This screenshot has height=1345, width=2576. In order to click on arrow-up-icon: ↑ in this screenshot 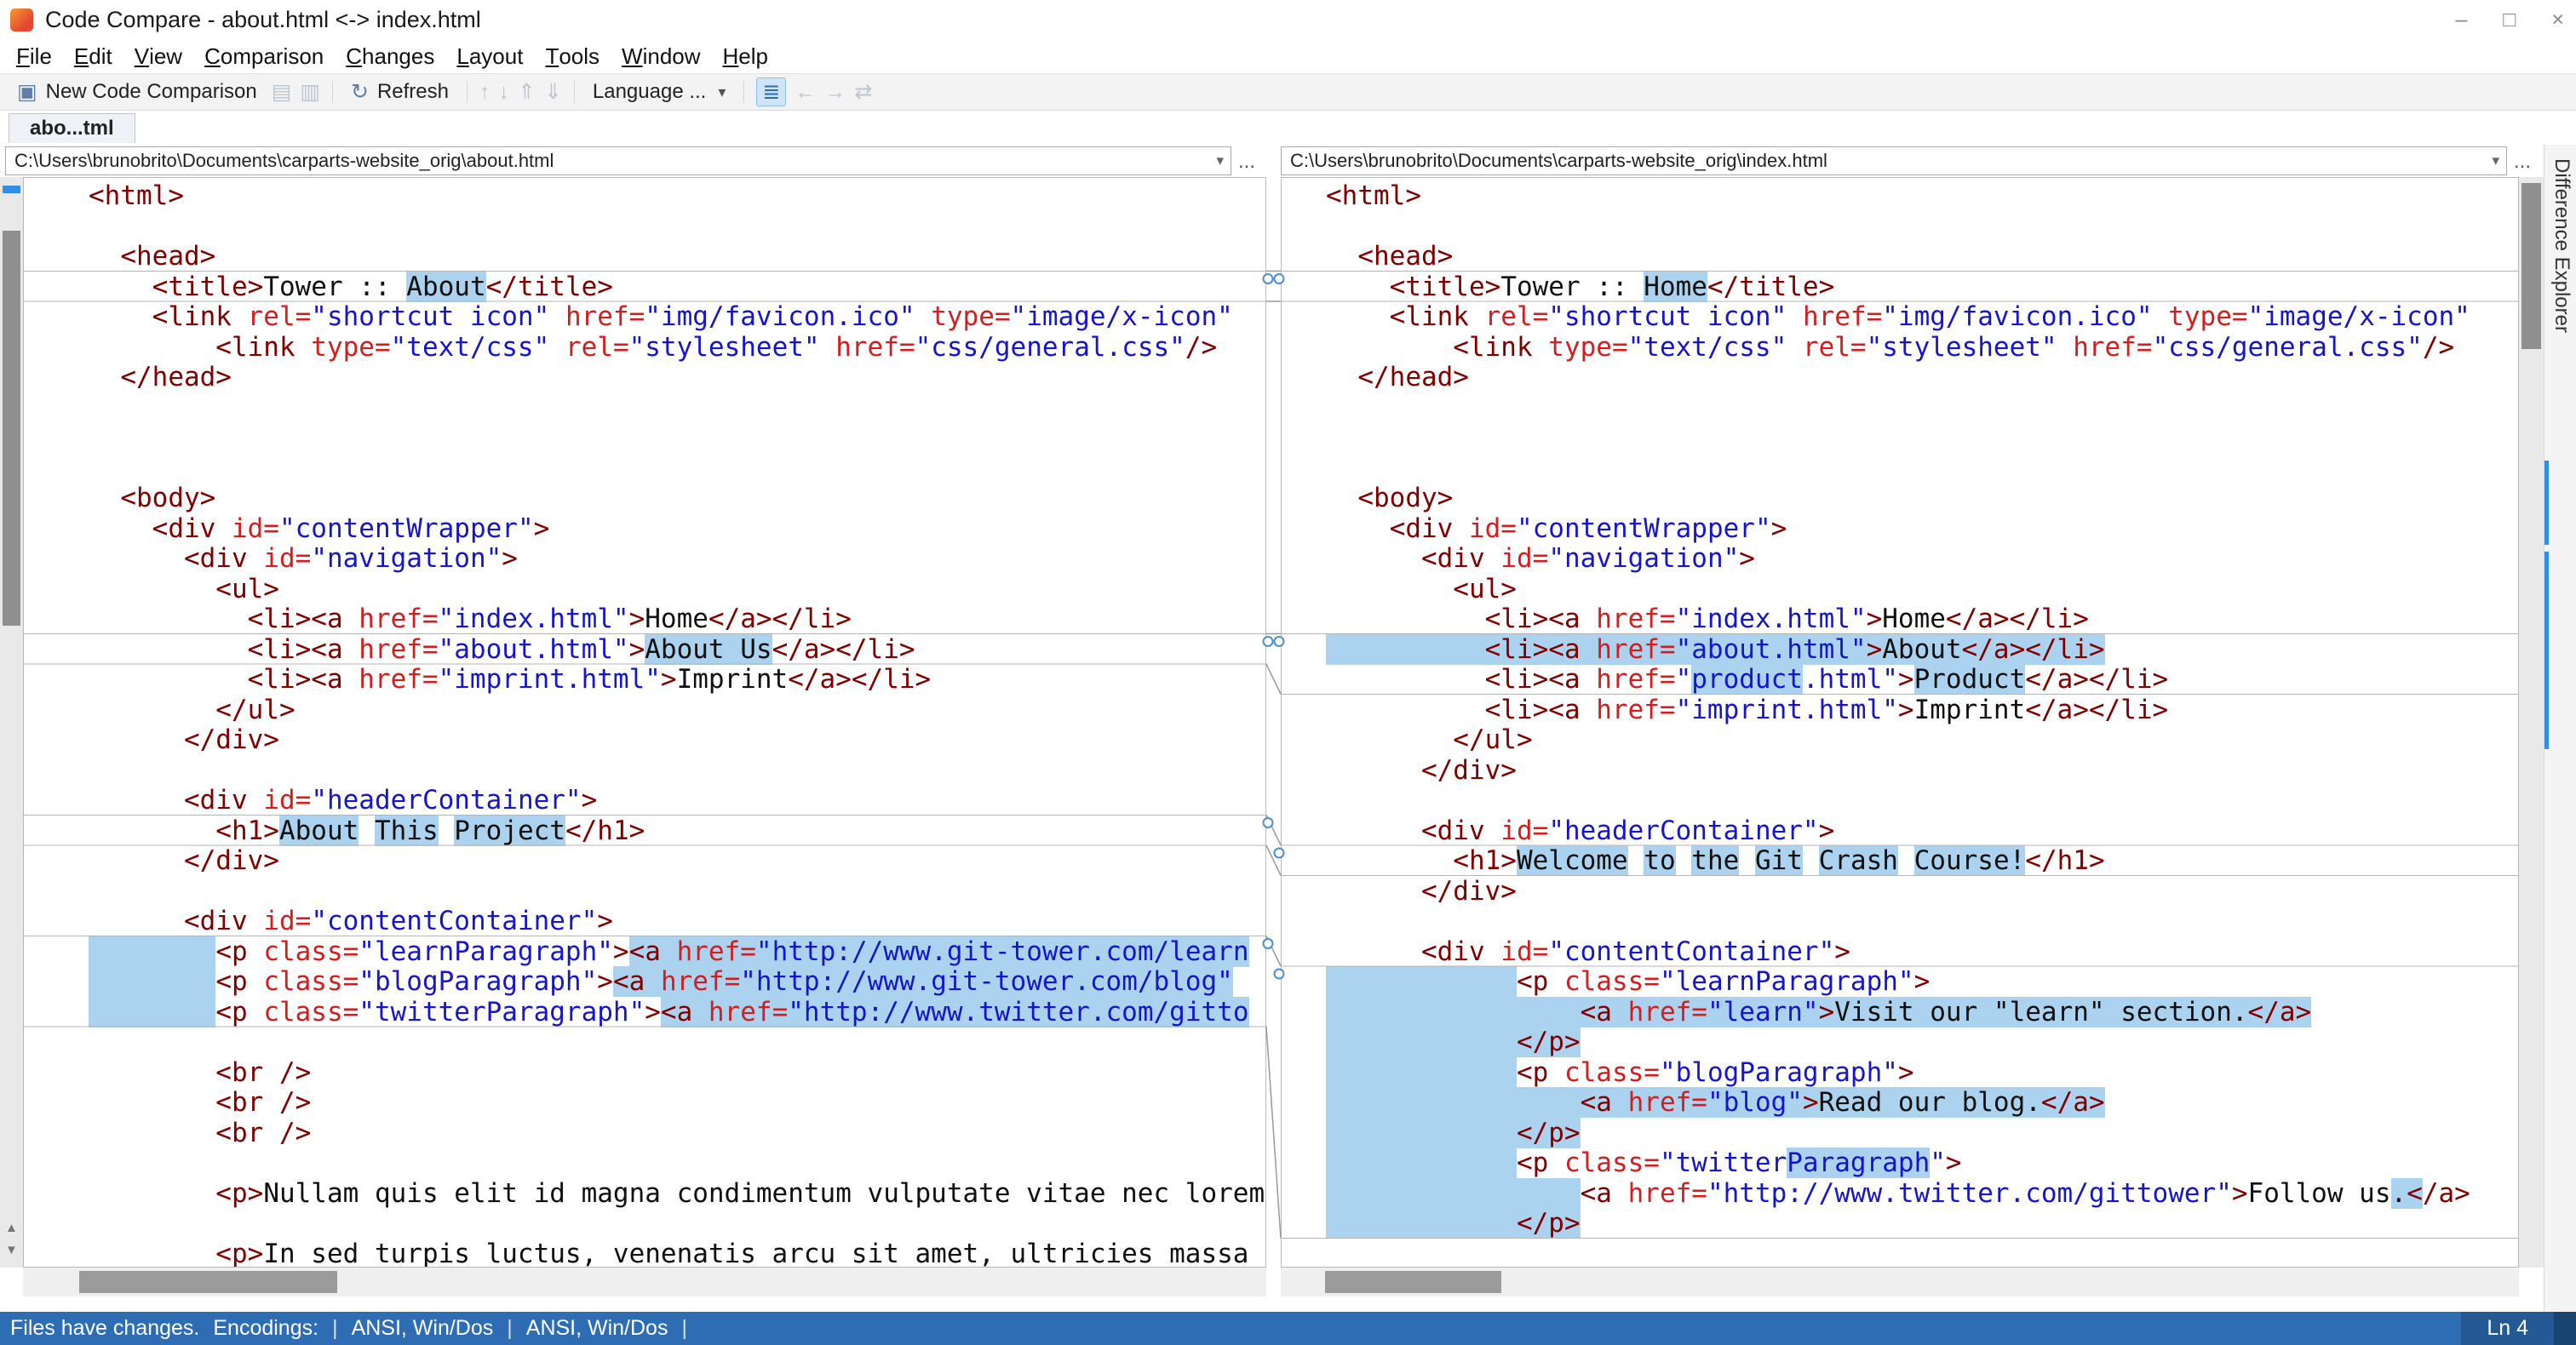, I will do `click(485, 92)`.